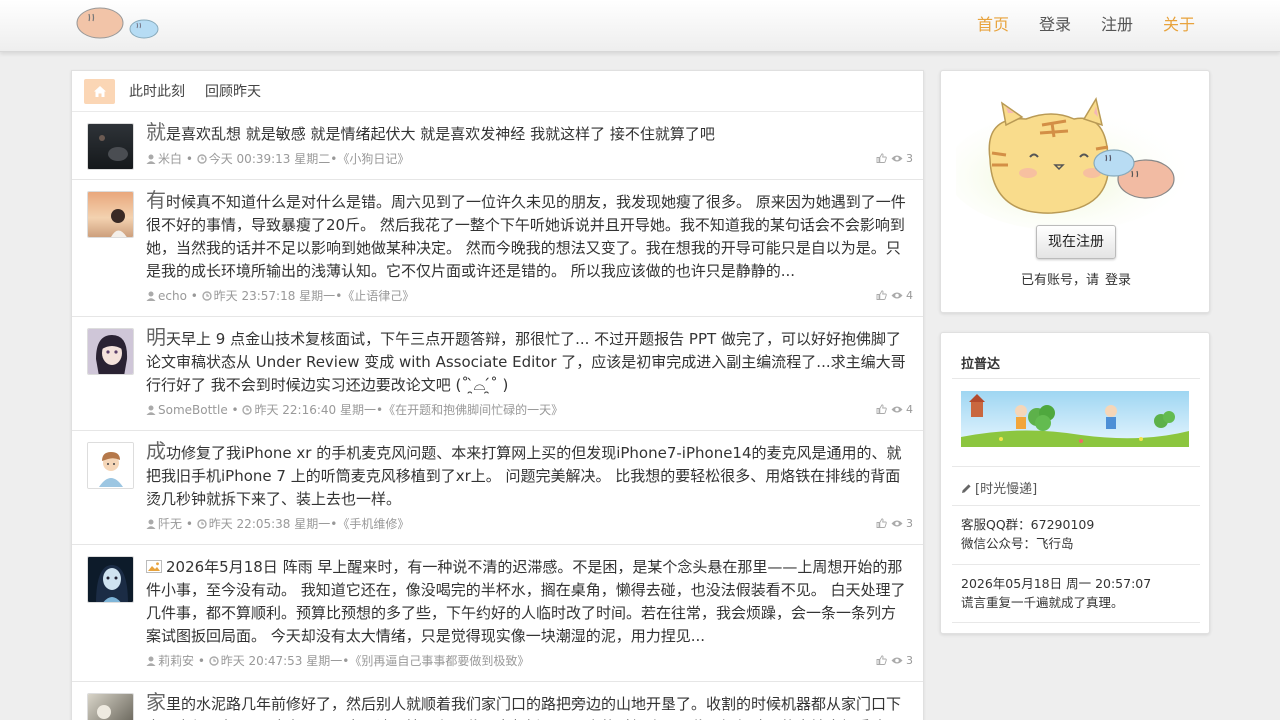  I want to click on post-topic: 《小狗日记》, so click(373, 159).